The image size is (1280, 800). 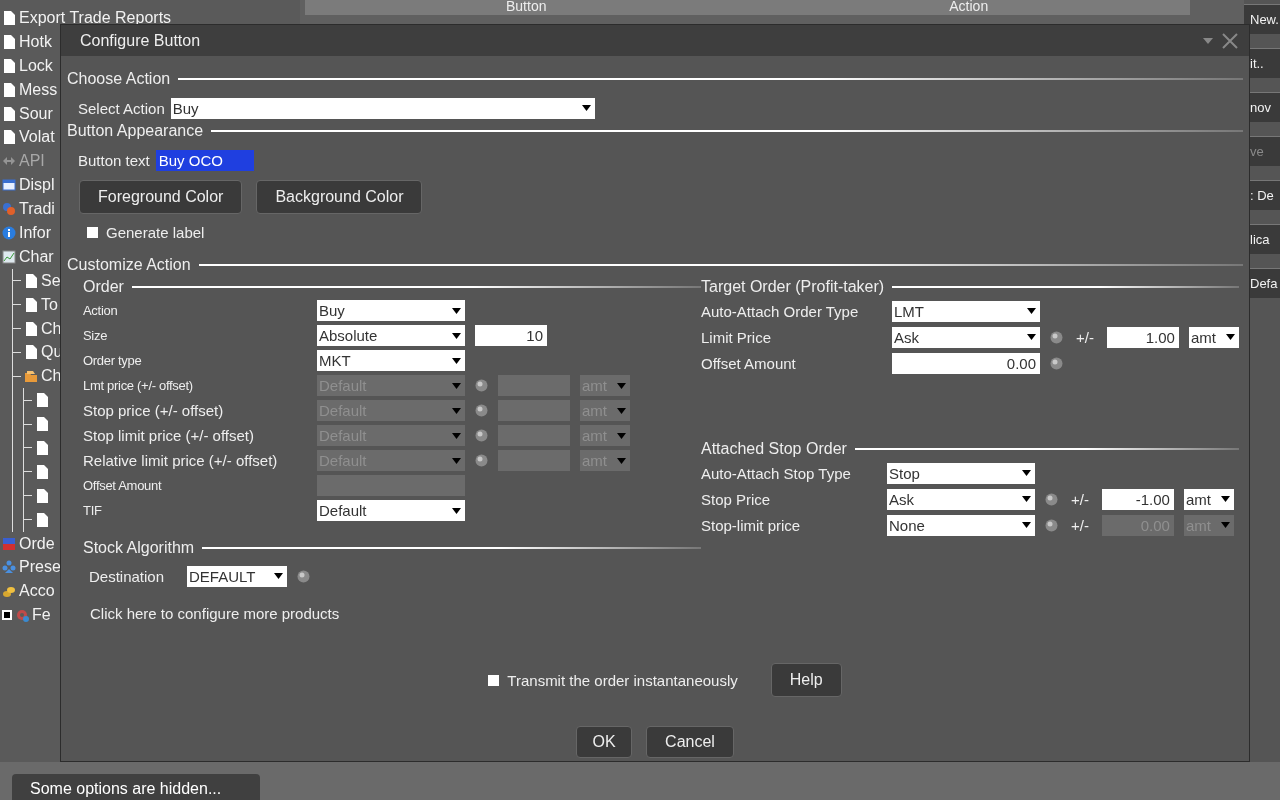 What do you see at coordinates (736, 499) in the screenshot?
I see `field-label: Stop Price` at bounding box center [736, 499].